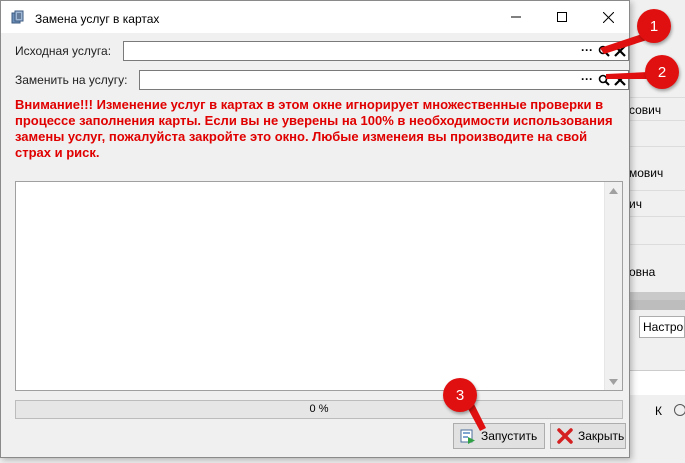  What do you see at coordinates (467, 436) in the screenshot?
I see `run-icon` at bounding box center [467, 436].